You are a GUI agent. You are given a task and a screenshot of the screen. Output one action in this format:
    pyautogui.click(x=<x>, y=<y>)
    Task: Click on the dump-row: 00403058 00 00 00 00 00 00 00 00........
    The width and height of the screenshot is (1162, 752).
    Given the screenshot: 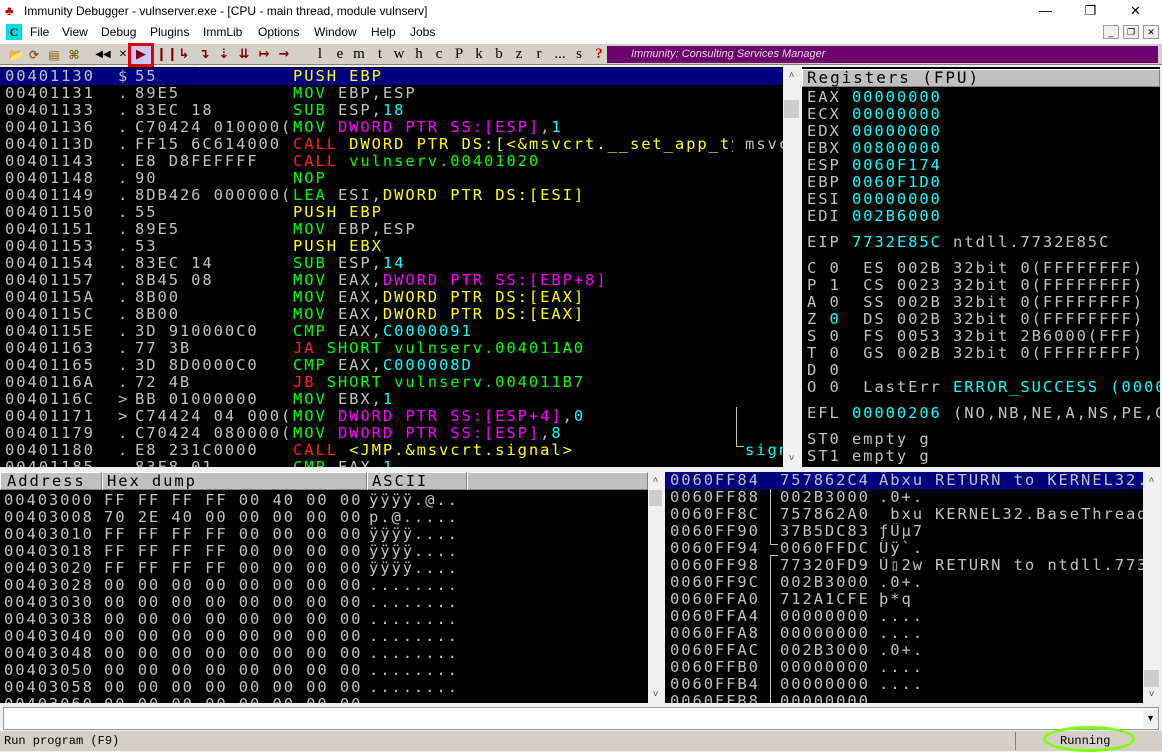 What is the action you would take?
    pyautogui.click(x=324, y=687)
    